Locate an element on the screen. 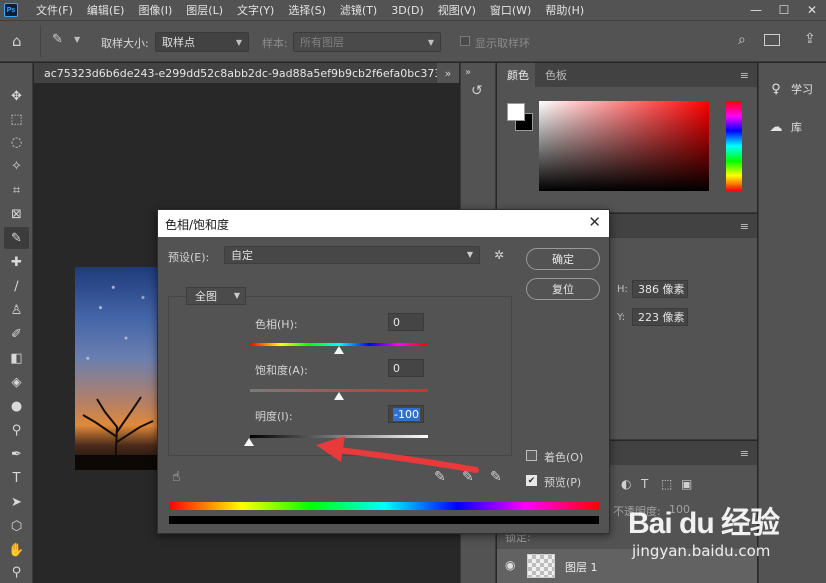 This screenshot has height=583, width=826. learn-button: ♀ 学习 is located at coordinates (790, 89).